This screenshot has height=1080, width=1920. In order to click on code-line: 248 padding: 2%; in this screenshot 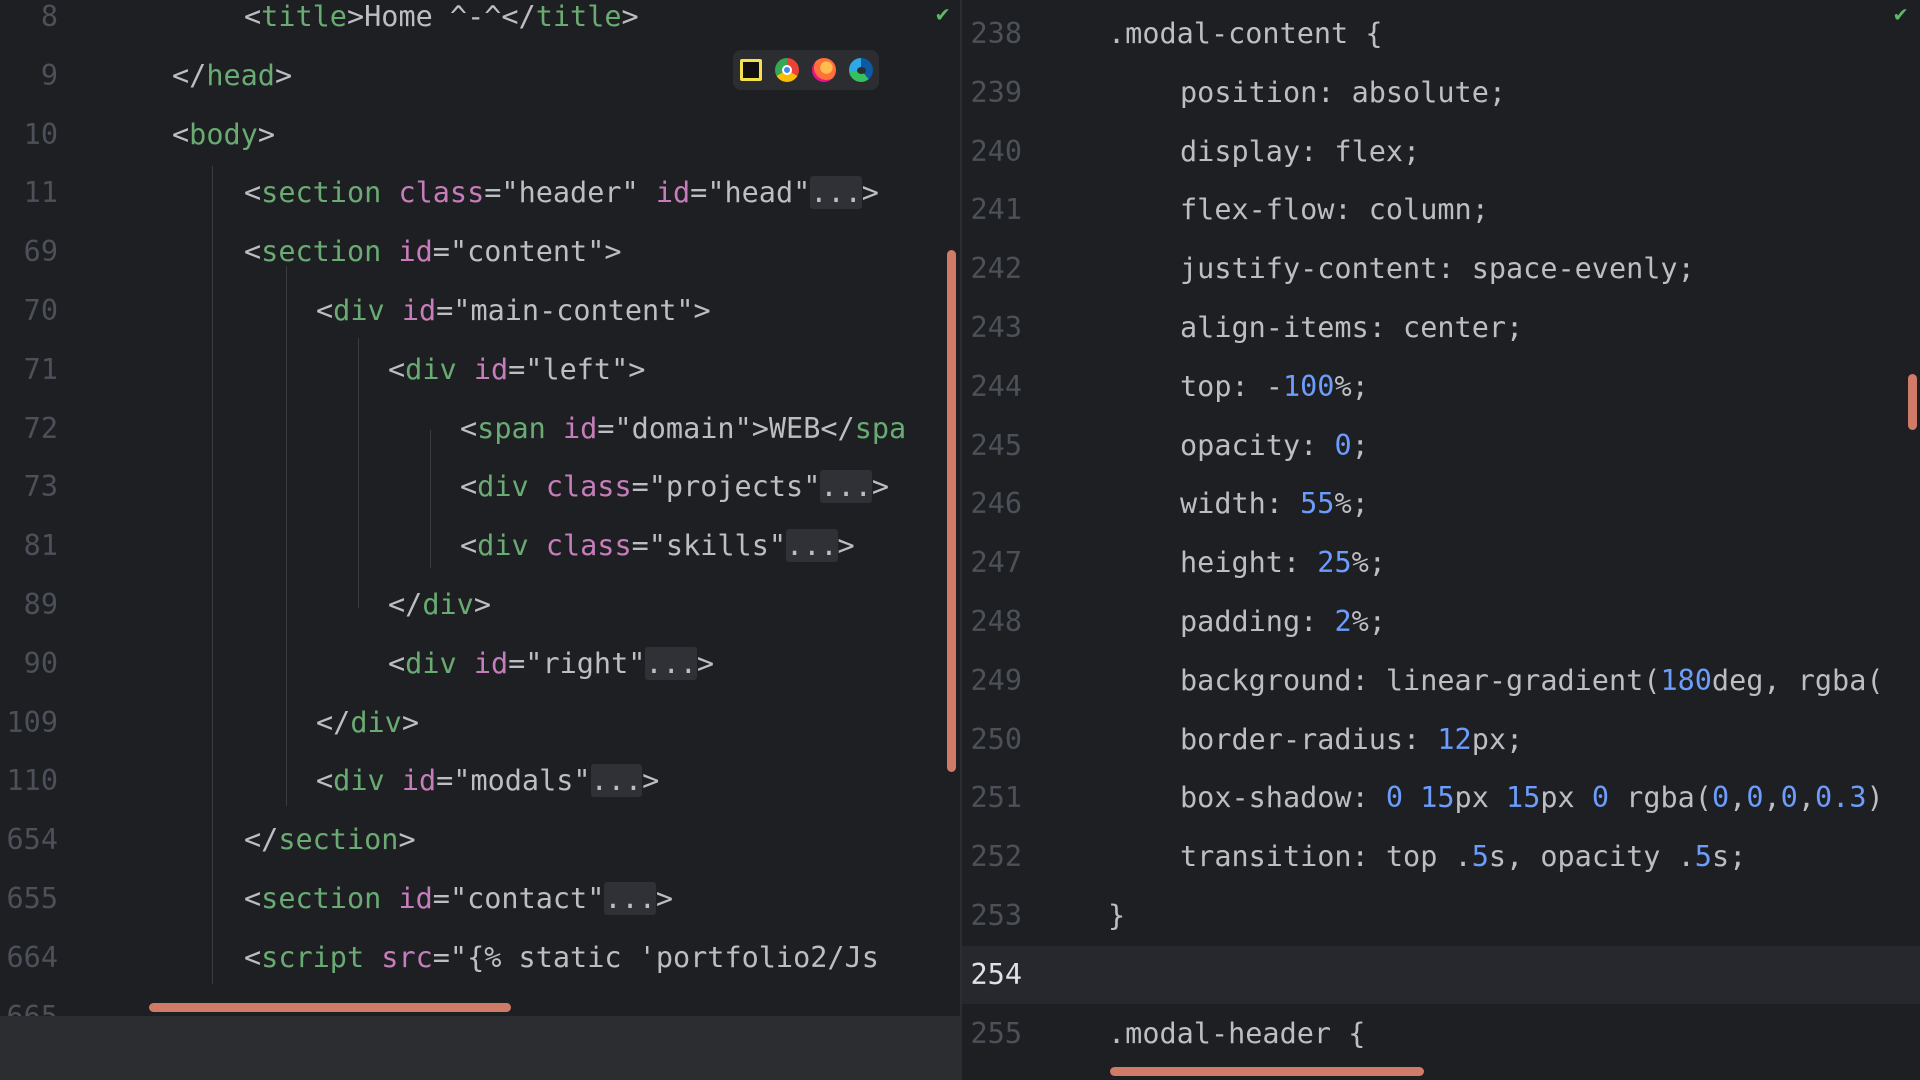, I will do `click(1441, 622)`.